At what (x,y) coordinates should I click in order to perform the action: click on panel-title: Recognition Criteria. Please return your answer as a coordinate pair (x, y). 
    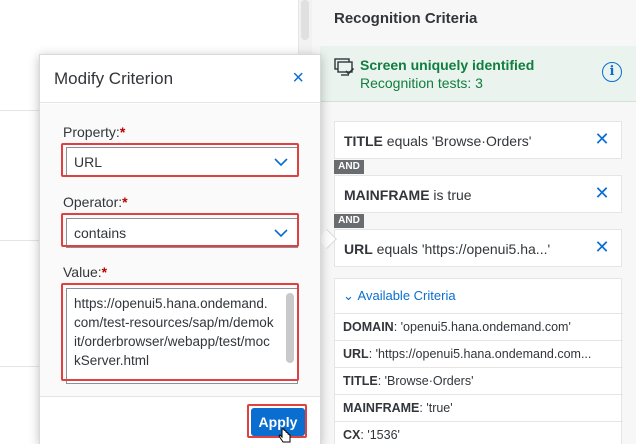
    Looking at the image, I should click on (406, 18).